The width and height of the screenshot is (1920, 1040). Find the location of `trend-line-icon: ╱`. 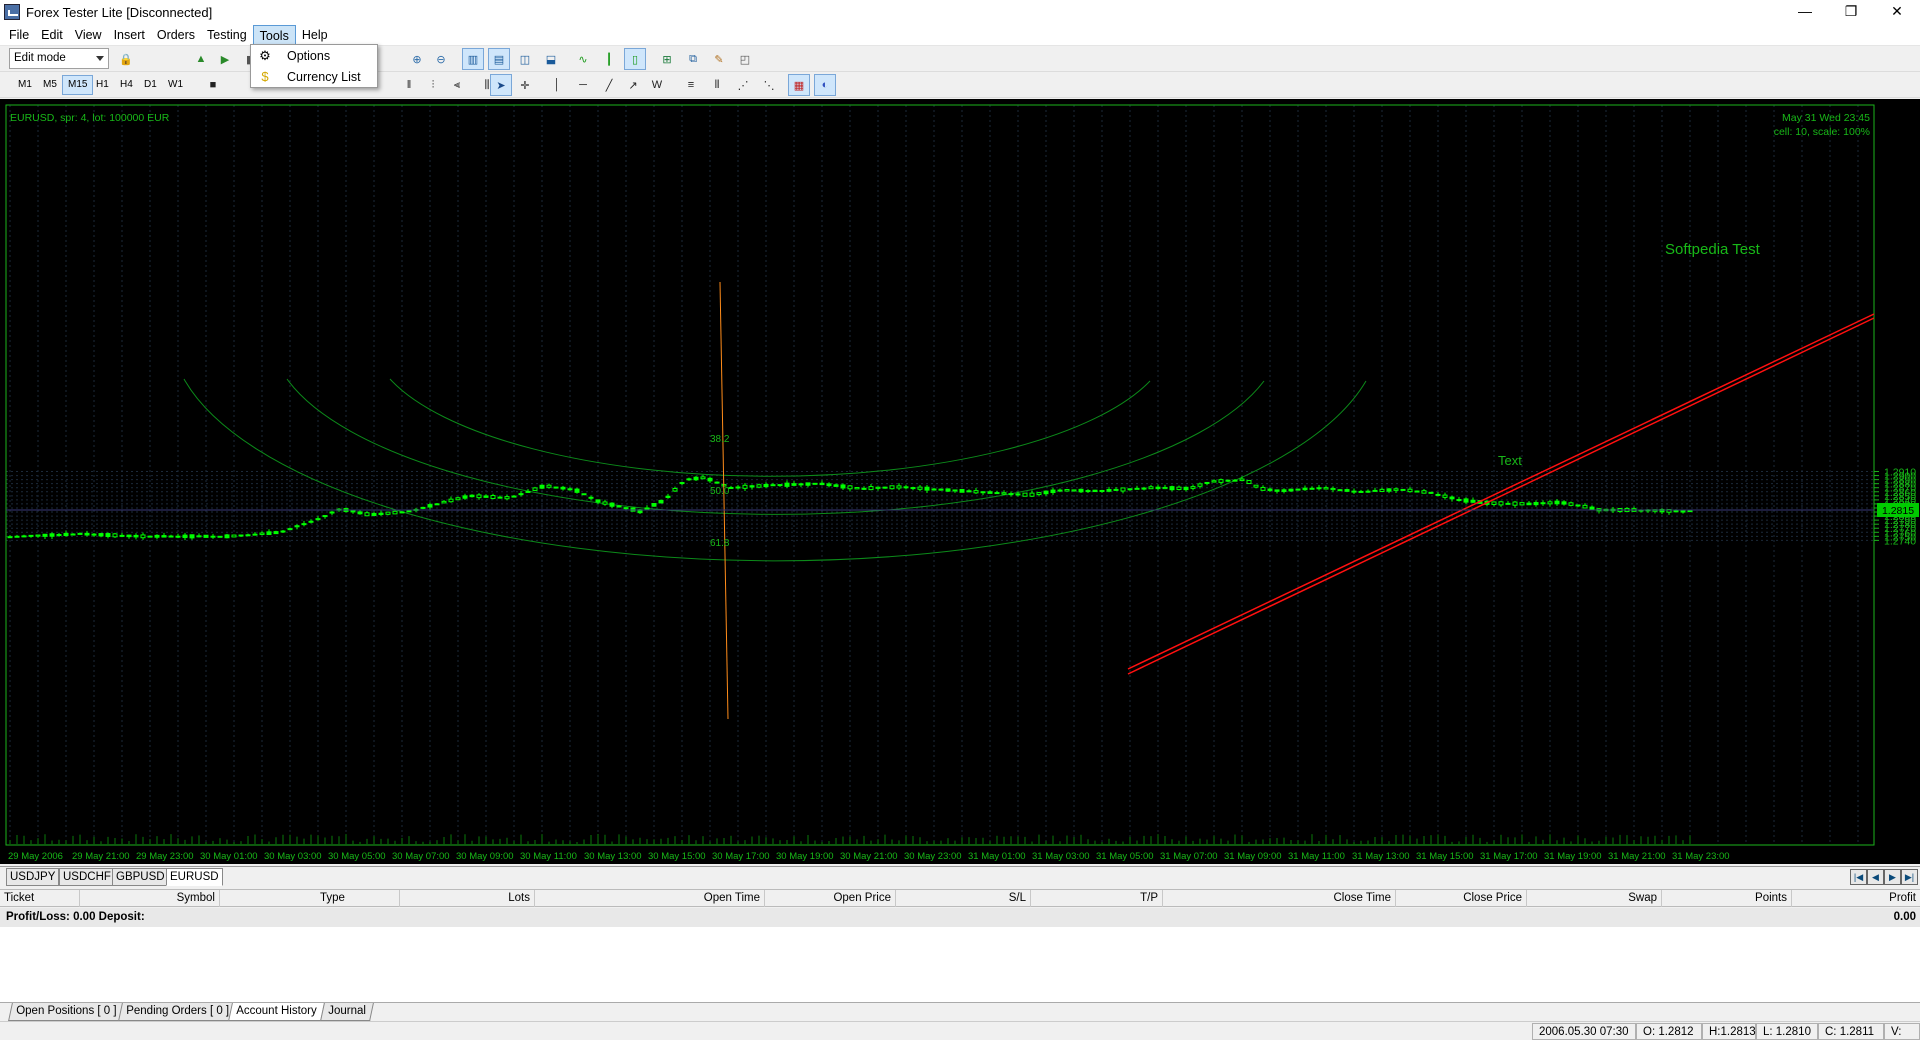

trend-line-icon: ╱ is located at coordinates (609, 85).